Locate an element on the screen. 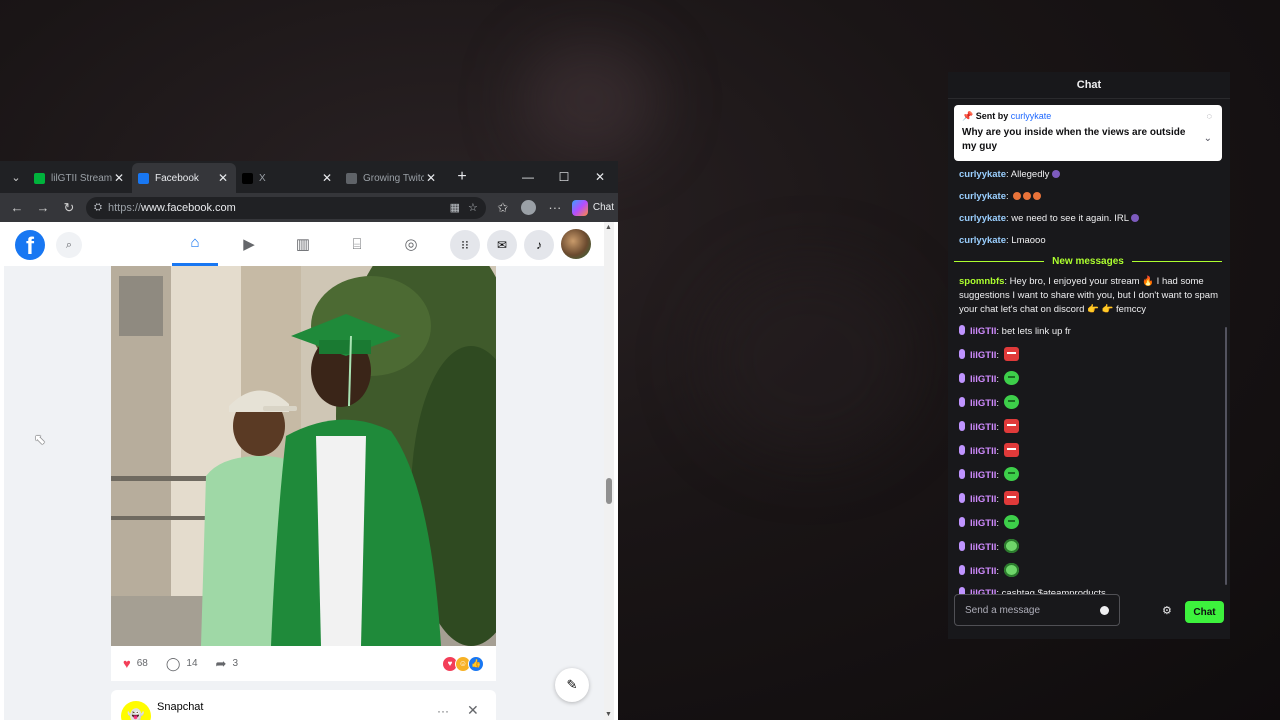  gaming-tab: ◎ is located at coordinates (411, 244).